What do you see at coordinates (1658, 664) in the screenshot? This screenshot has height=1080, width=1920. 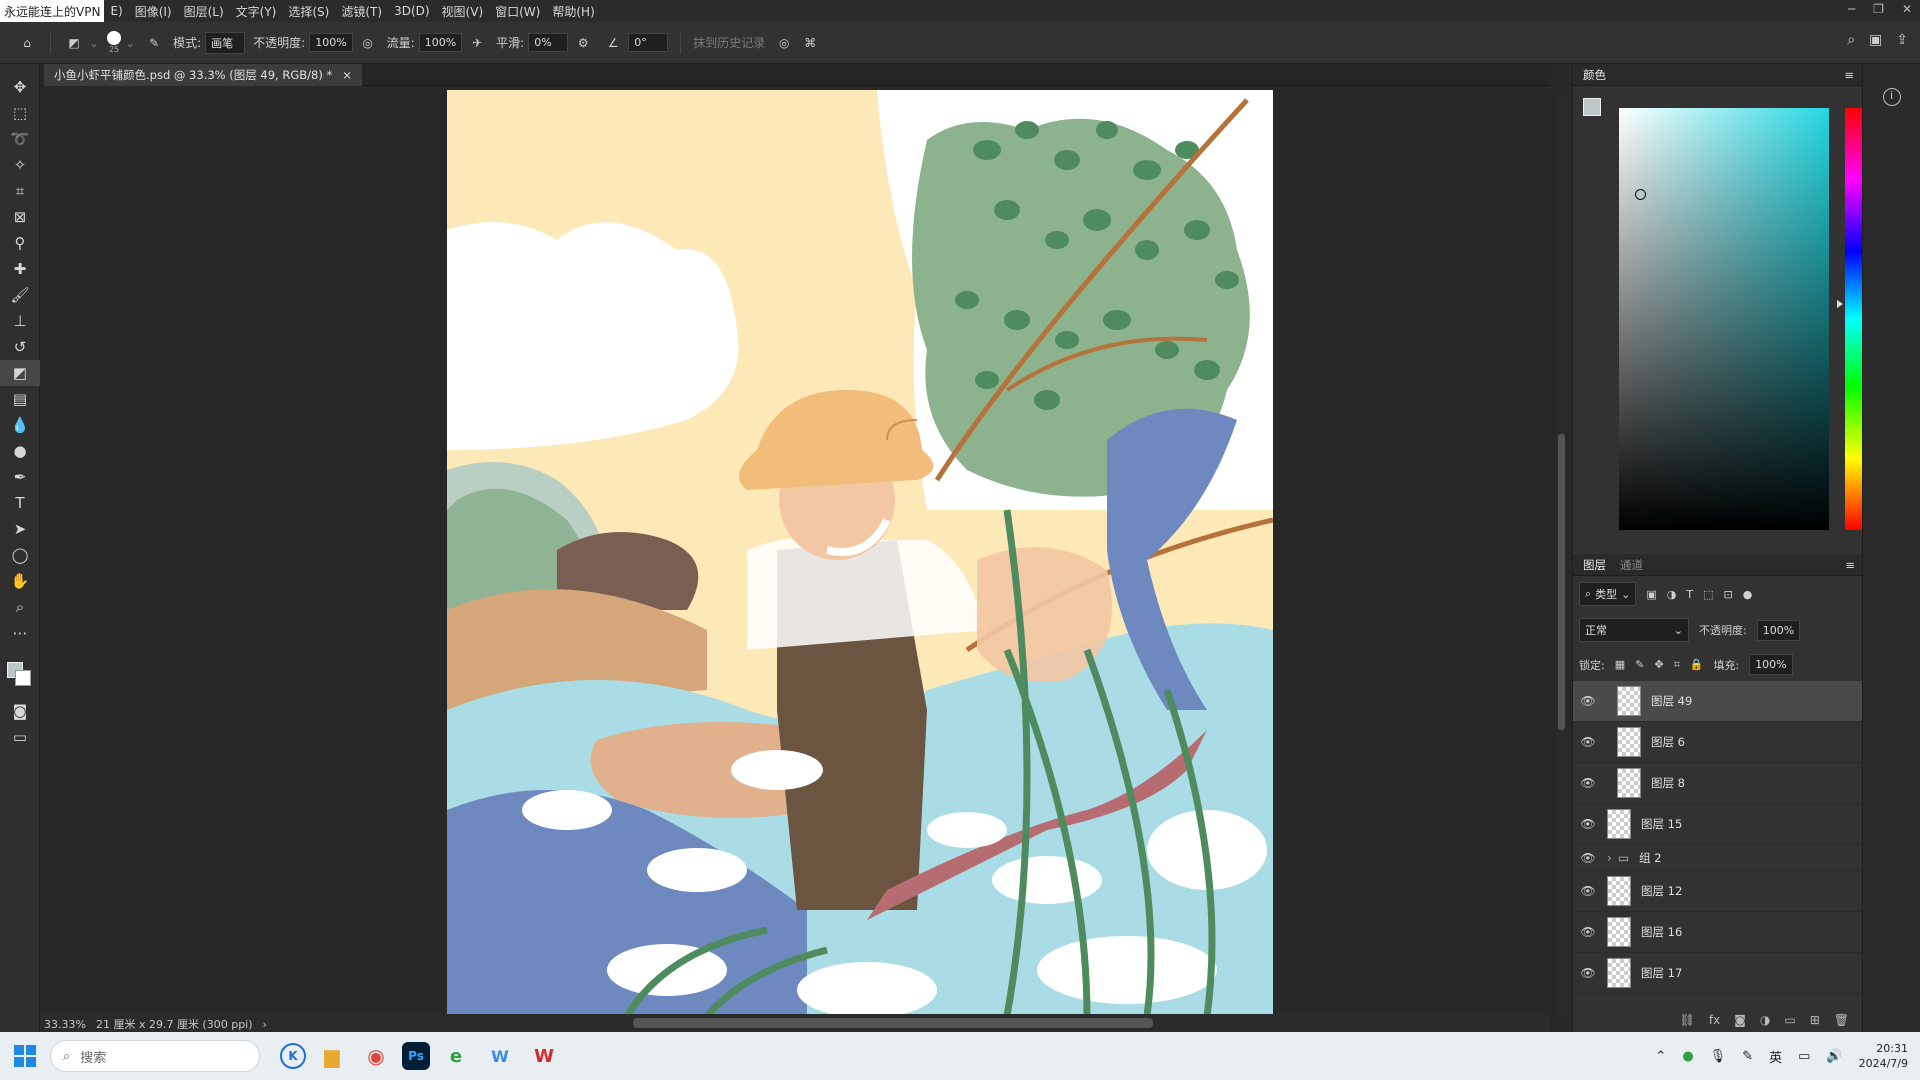 I see `lock-move-icon: ✥` at bounding box center [1658, 664].